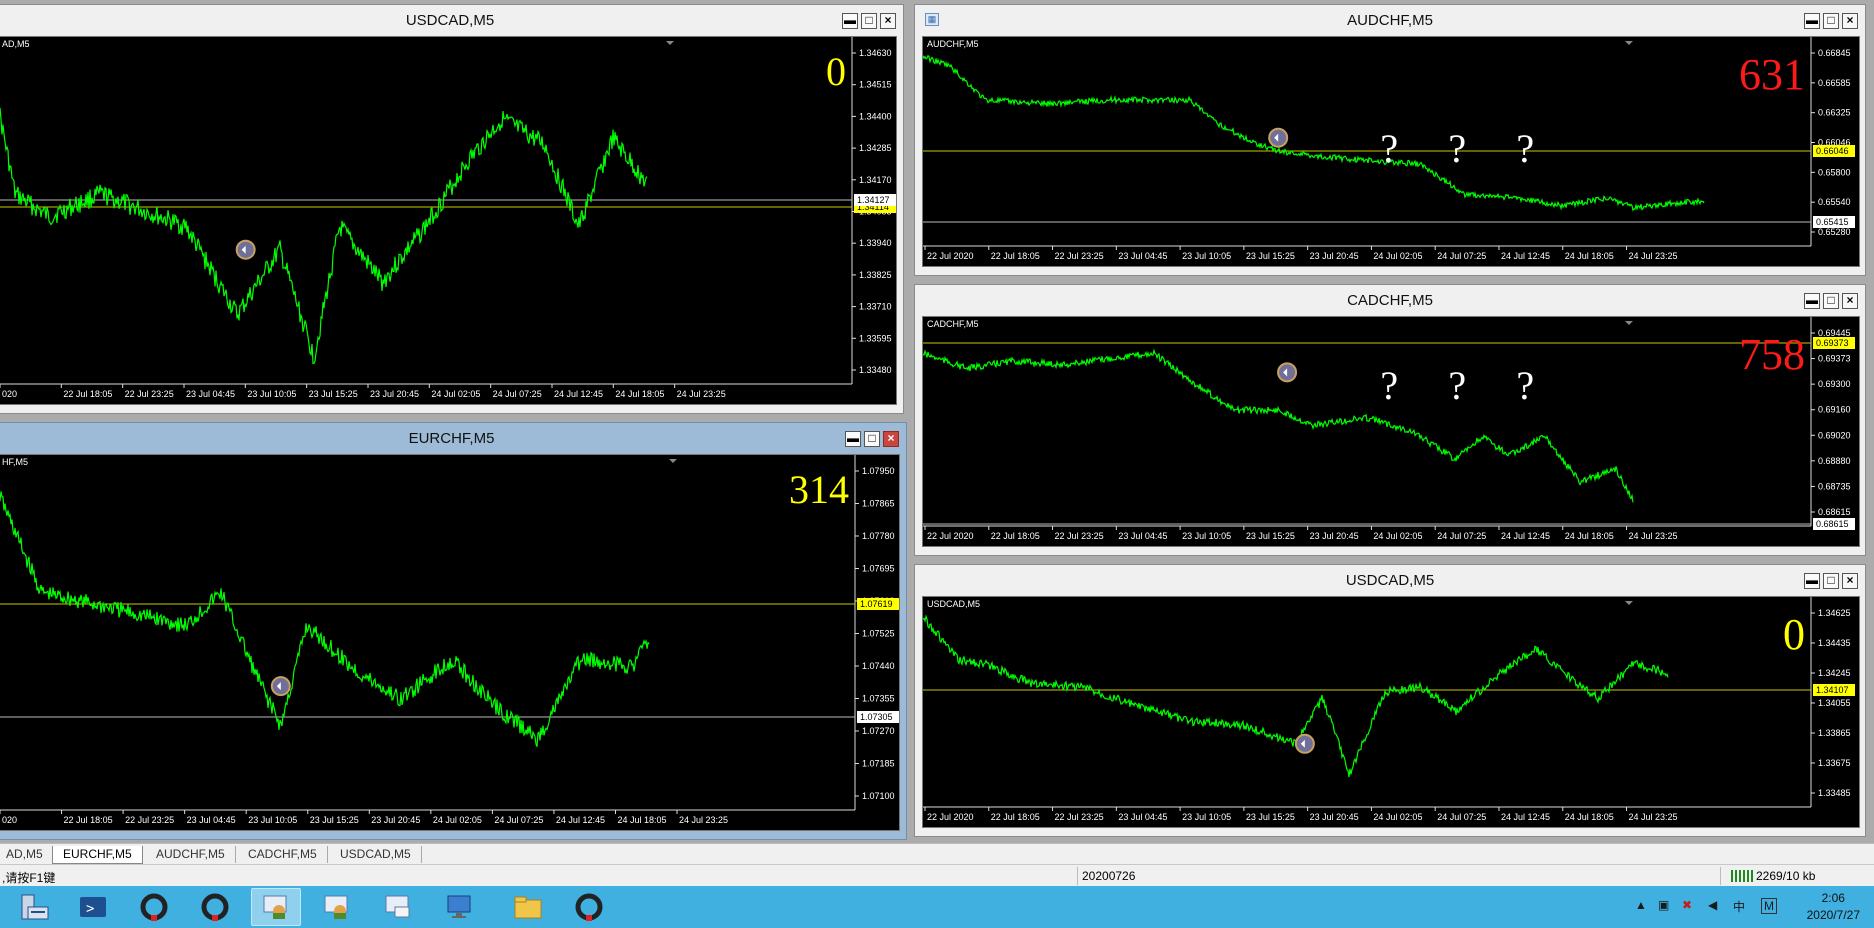  I want to click on chart-symbol-label: AUDCHF,M5, so click(953, 44).